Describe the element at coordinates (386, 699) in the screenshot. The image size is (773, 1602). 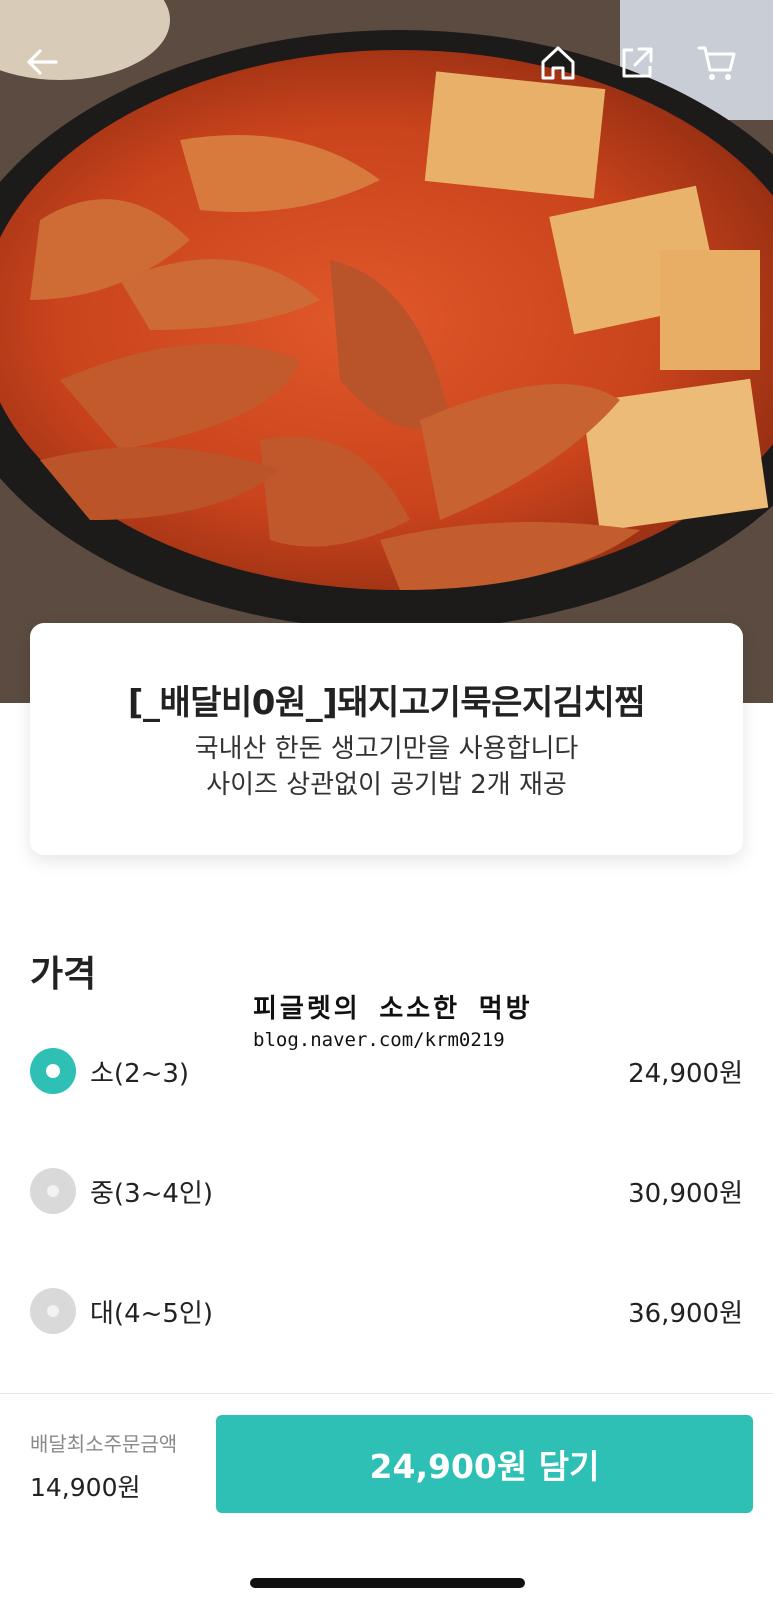
I see `product-title: [_배달비0원_]돼지고기묵은지김치찜` at that location.